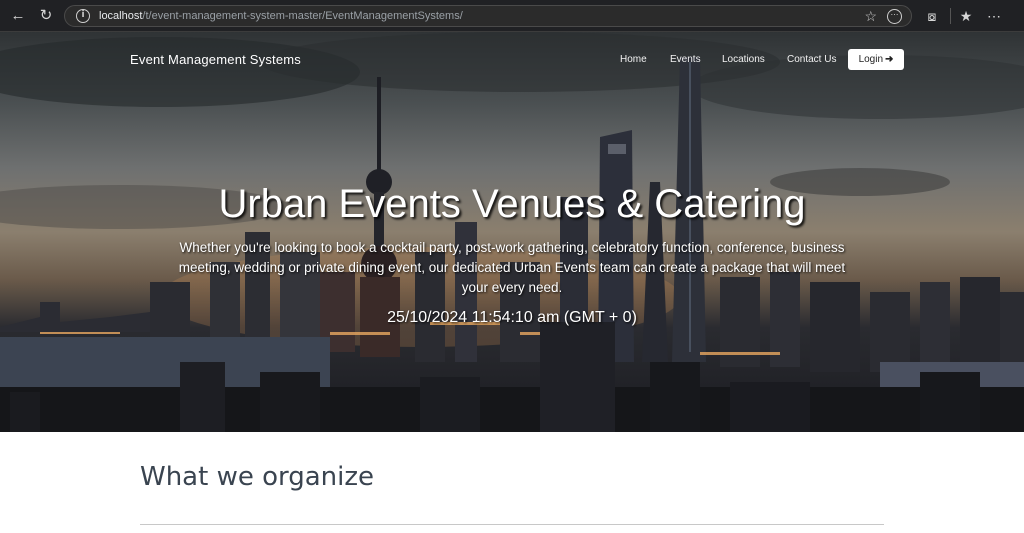 The width and height of the screenshot is (1024, 533). Describe the element at coordinates (121, 16) in the screenshot. I see `url-host: localhost` at that location.